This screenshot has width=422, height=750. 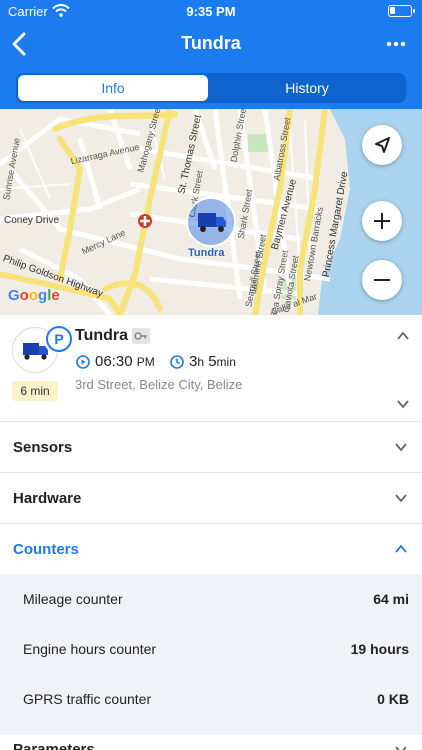 I want to click on status-bar: Carrier 9:35 PM, so click(x=211, y=11).